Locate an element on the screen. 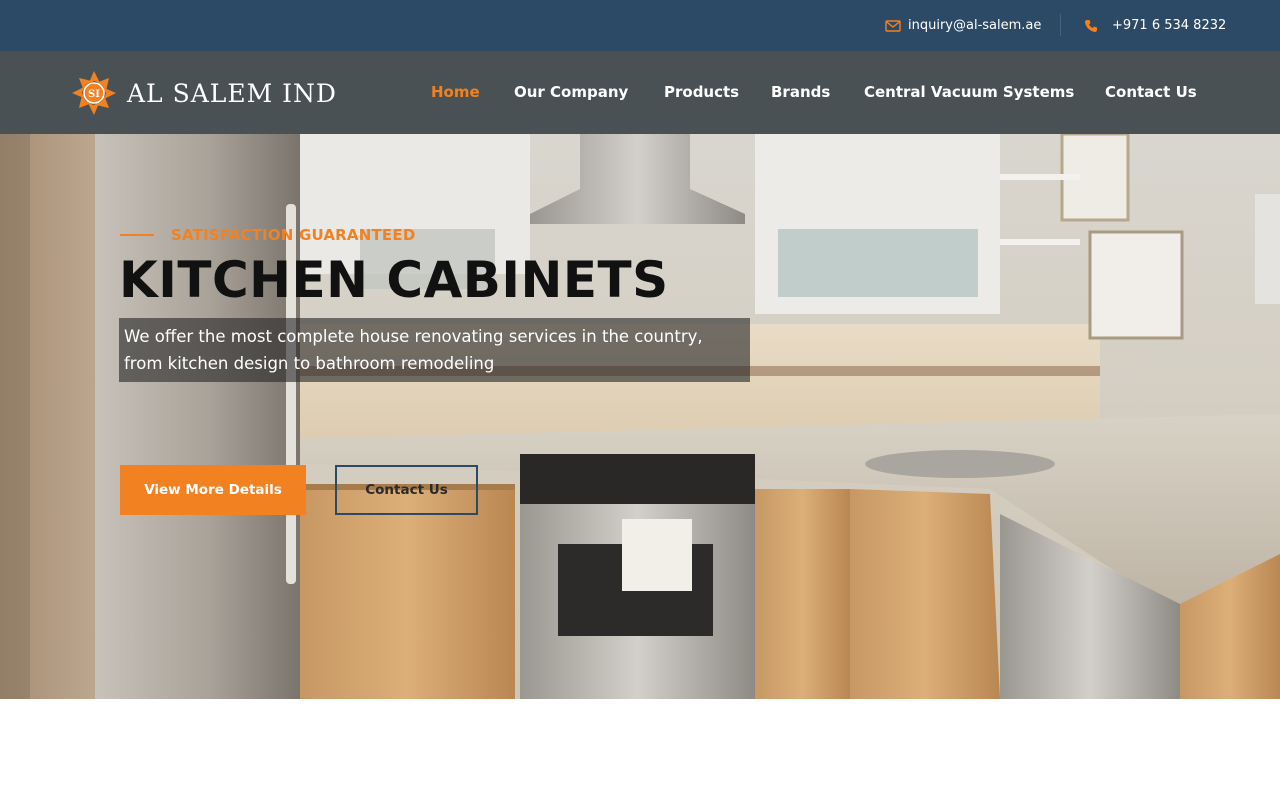 The width and height of the screenshot is (1280, 800). email-text: inquiry@al-salem.ae is located at coordinates (975, 25).